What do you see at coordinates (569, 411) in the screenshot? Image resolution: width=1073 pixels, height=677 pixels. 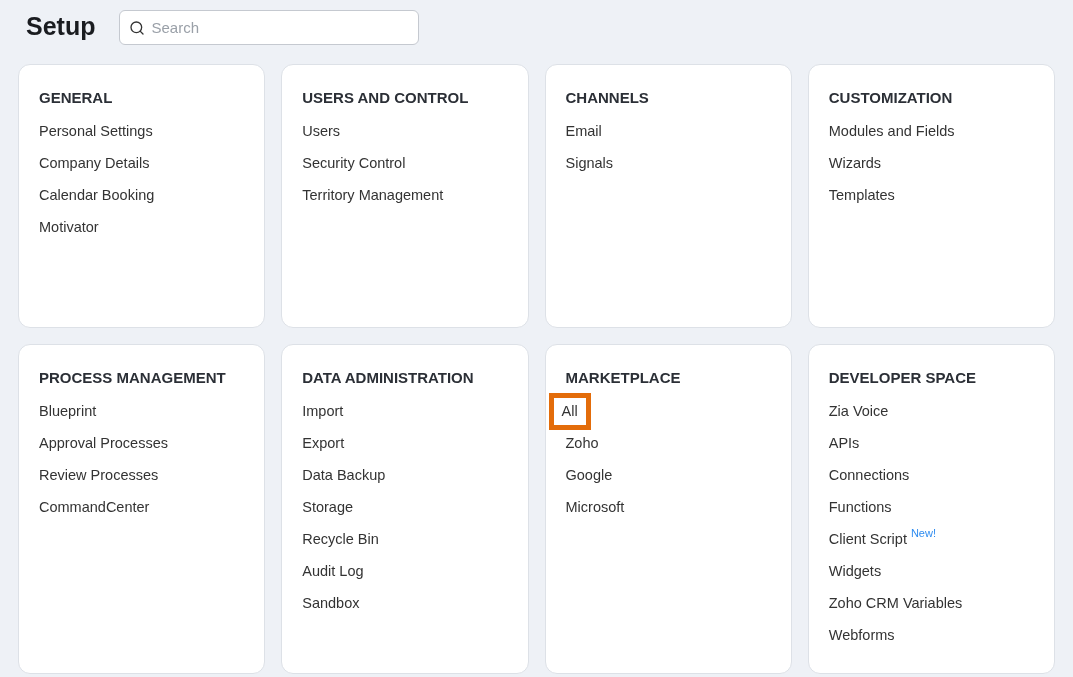 I see `setup-link: All` at bounding box center [569, 411].